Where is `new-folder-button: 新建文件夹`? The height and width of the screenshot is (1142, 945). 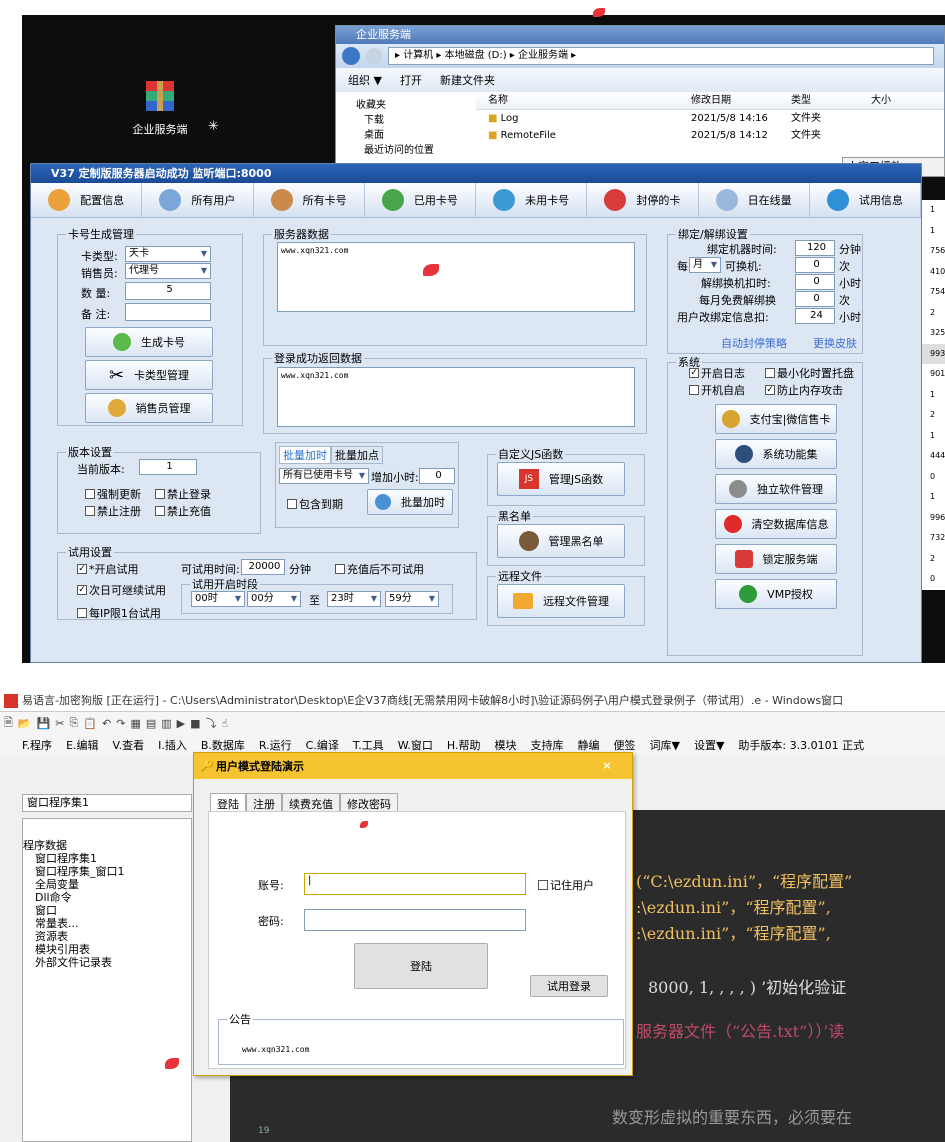 new-folder-button: 新建文件夹 is located at coordinates (467, 80).